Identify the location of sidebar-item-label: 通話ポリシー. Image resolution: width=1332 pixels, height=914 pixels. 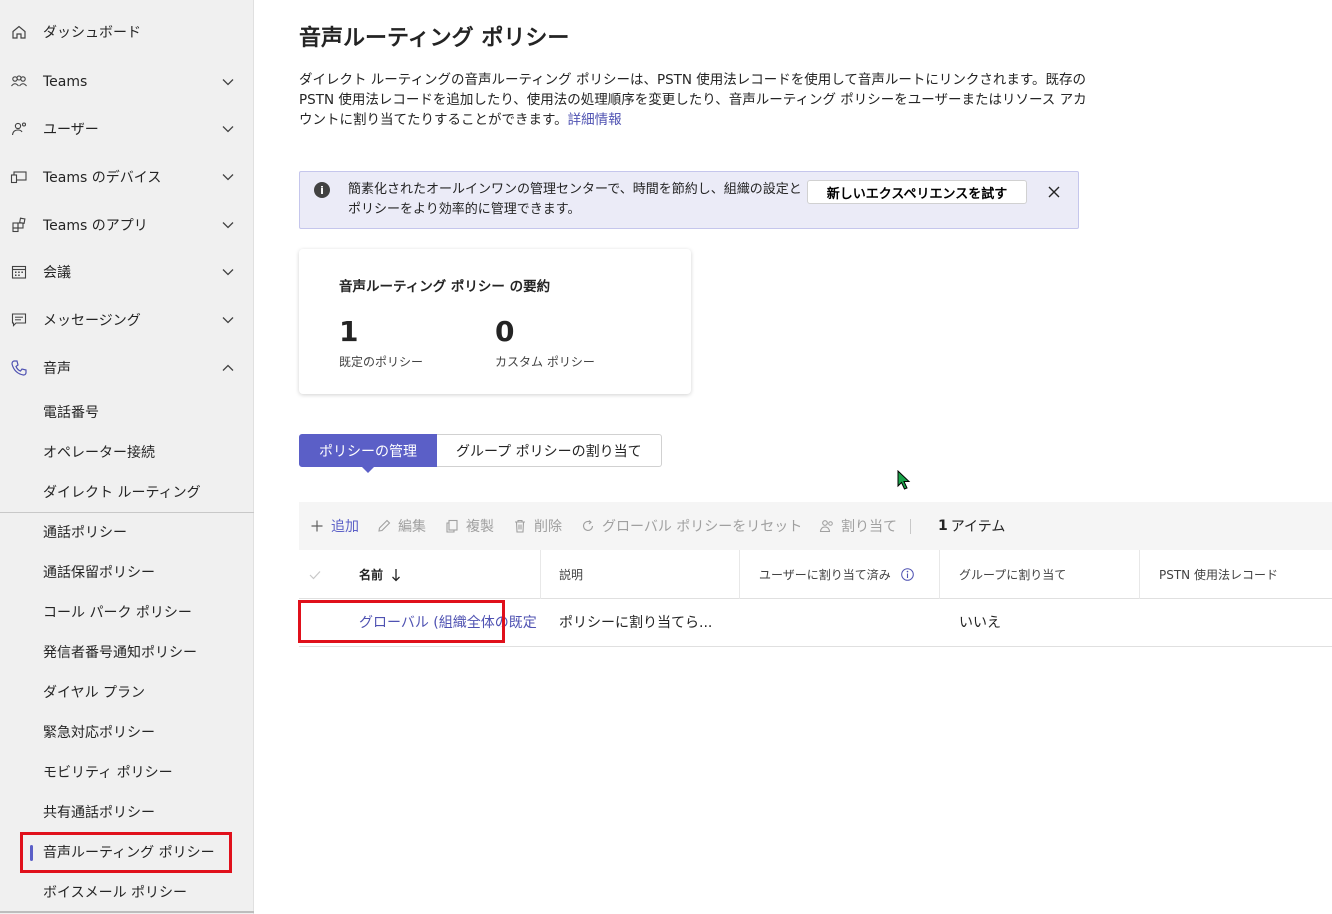
(85, 533).